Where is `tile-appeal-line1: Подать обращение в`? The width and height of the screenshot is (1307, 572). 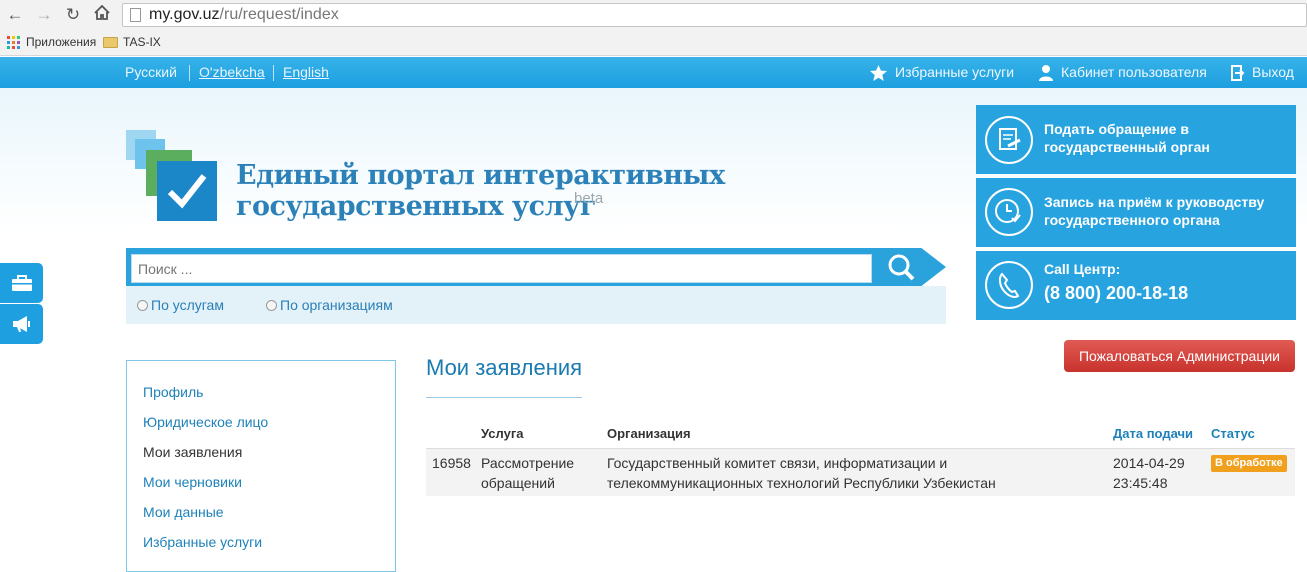 tile-appeal-line1: Подать обращение в is located at coordinates (1116, 129).